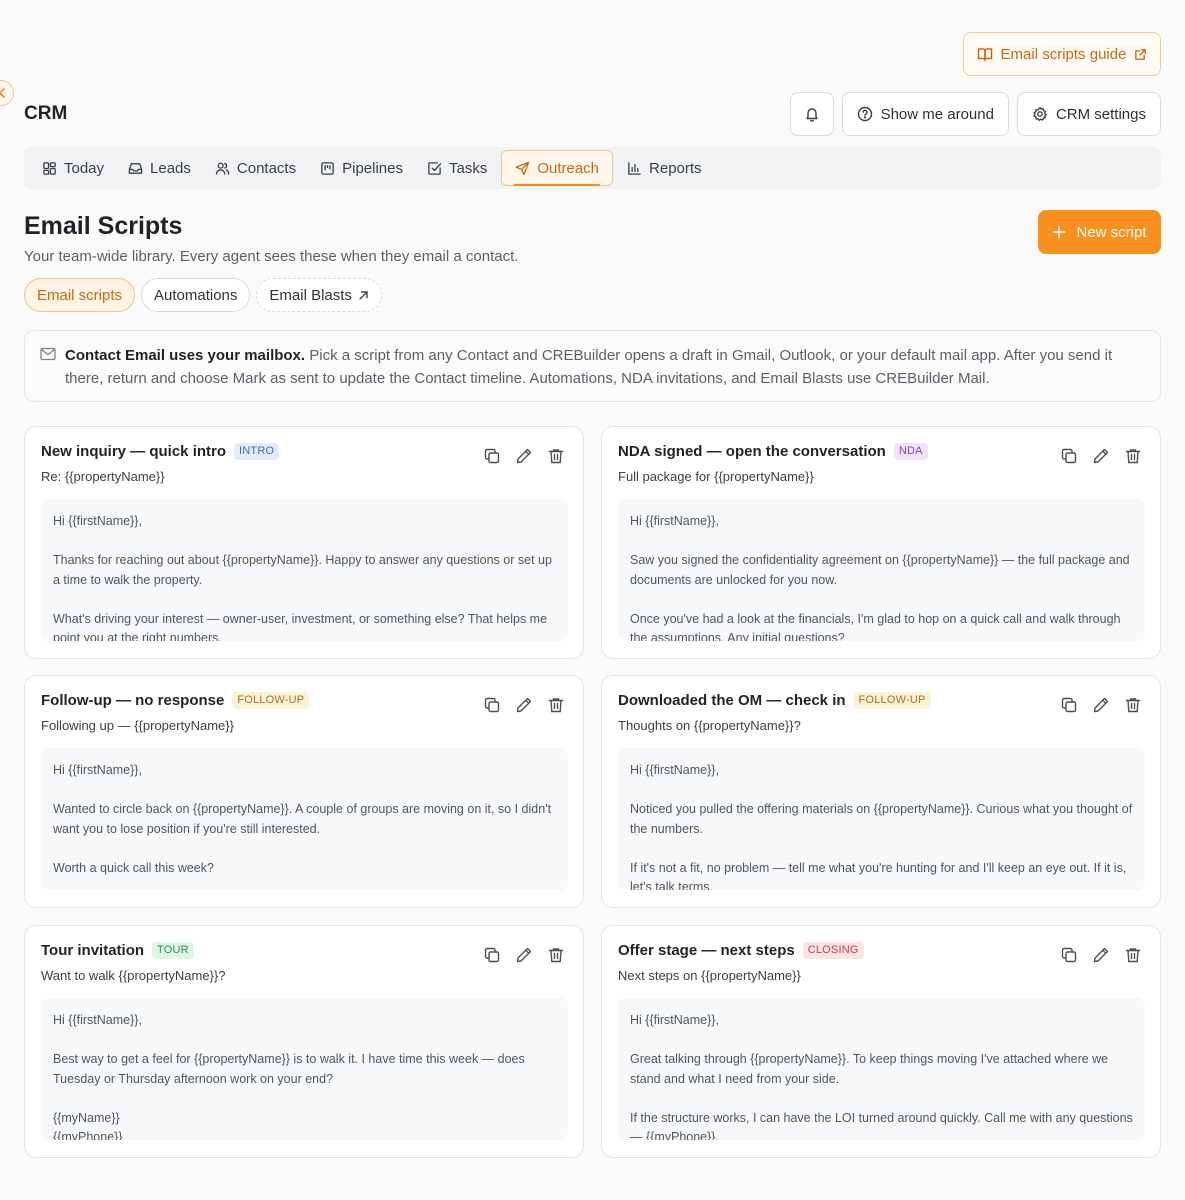  I want to click on notice-heading: Contact Email uses your mailbox., so click(185, 355).